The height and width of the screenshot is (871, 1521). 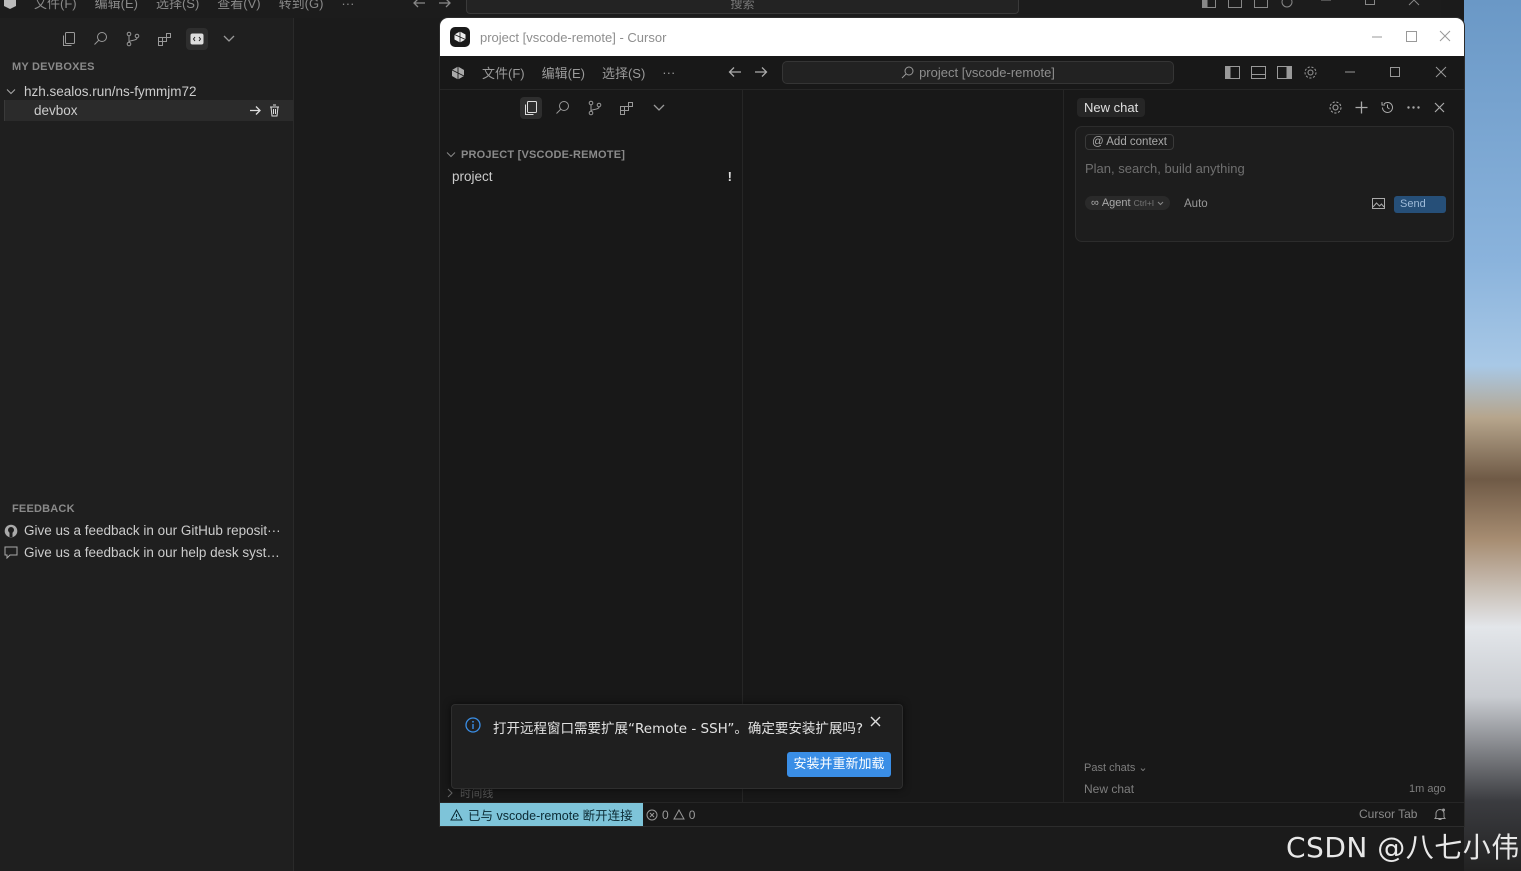 I want to click on more-views-chevron-icon, so click(x=659, y=108).